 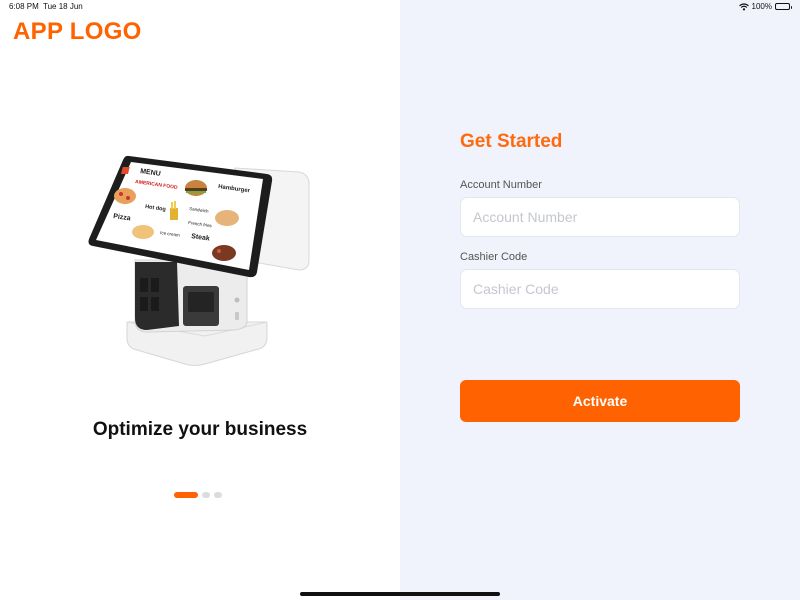 I want to click on battery-percent: 100%, so click(x=761, y=6).